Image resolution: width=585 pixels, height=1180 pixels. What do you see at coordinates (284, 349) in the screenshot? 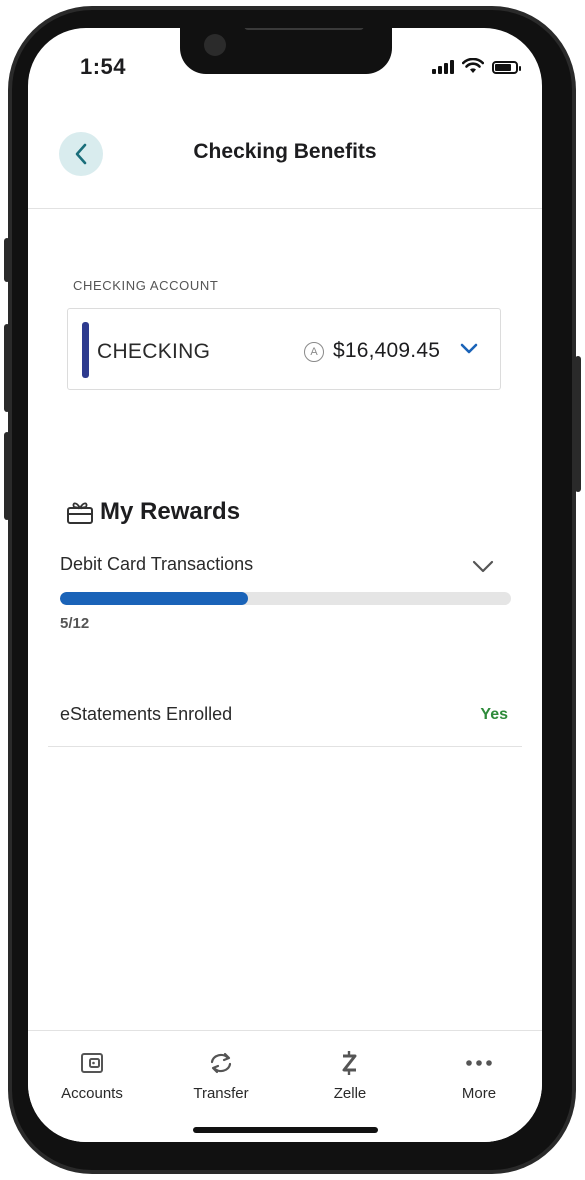
I see `account-selector: CHECKING A $16,409.45` at bounding box center [284, 349].